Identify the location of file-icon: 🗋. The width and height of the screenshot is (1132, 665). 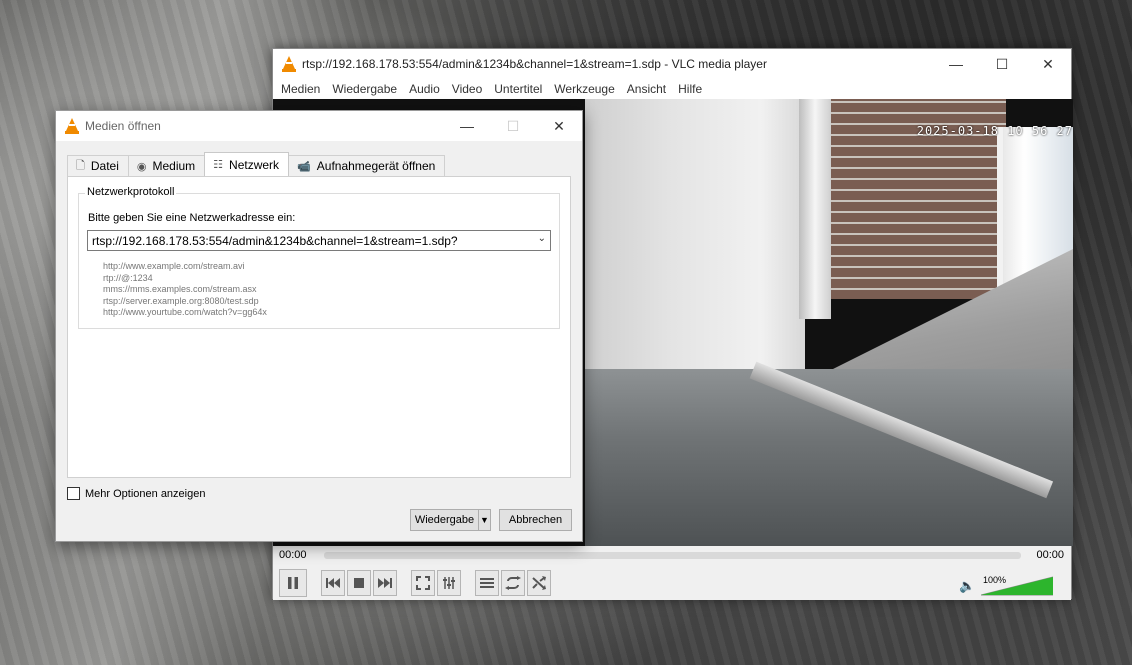
(80, 165).